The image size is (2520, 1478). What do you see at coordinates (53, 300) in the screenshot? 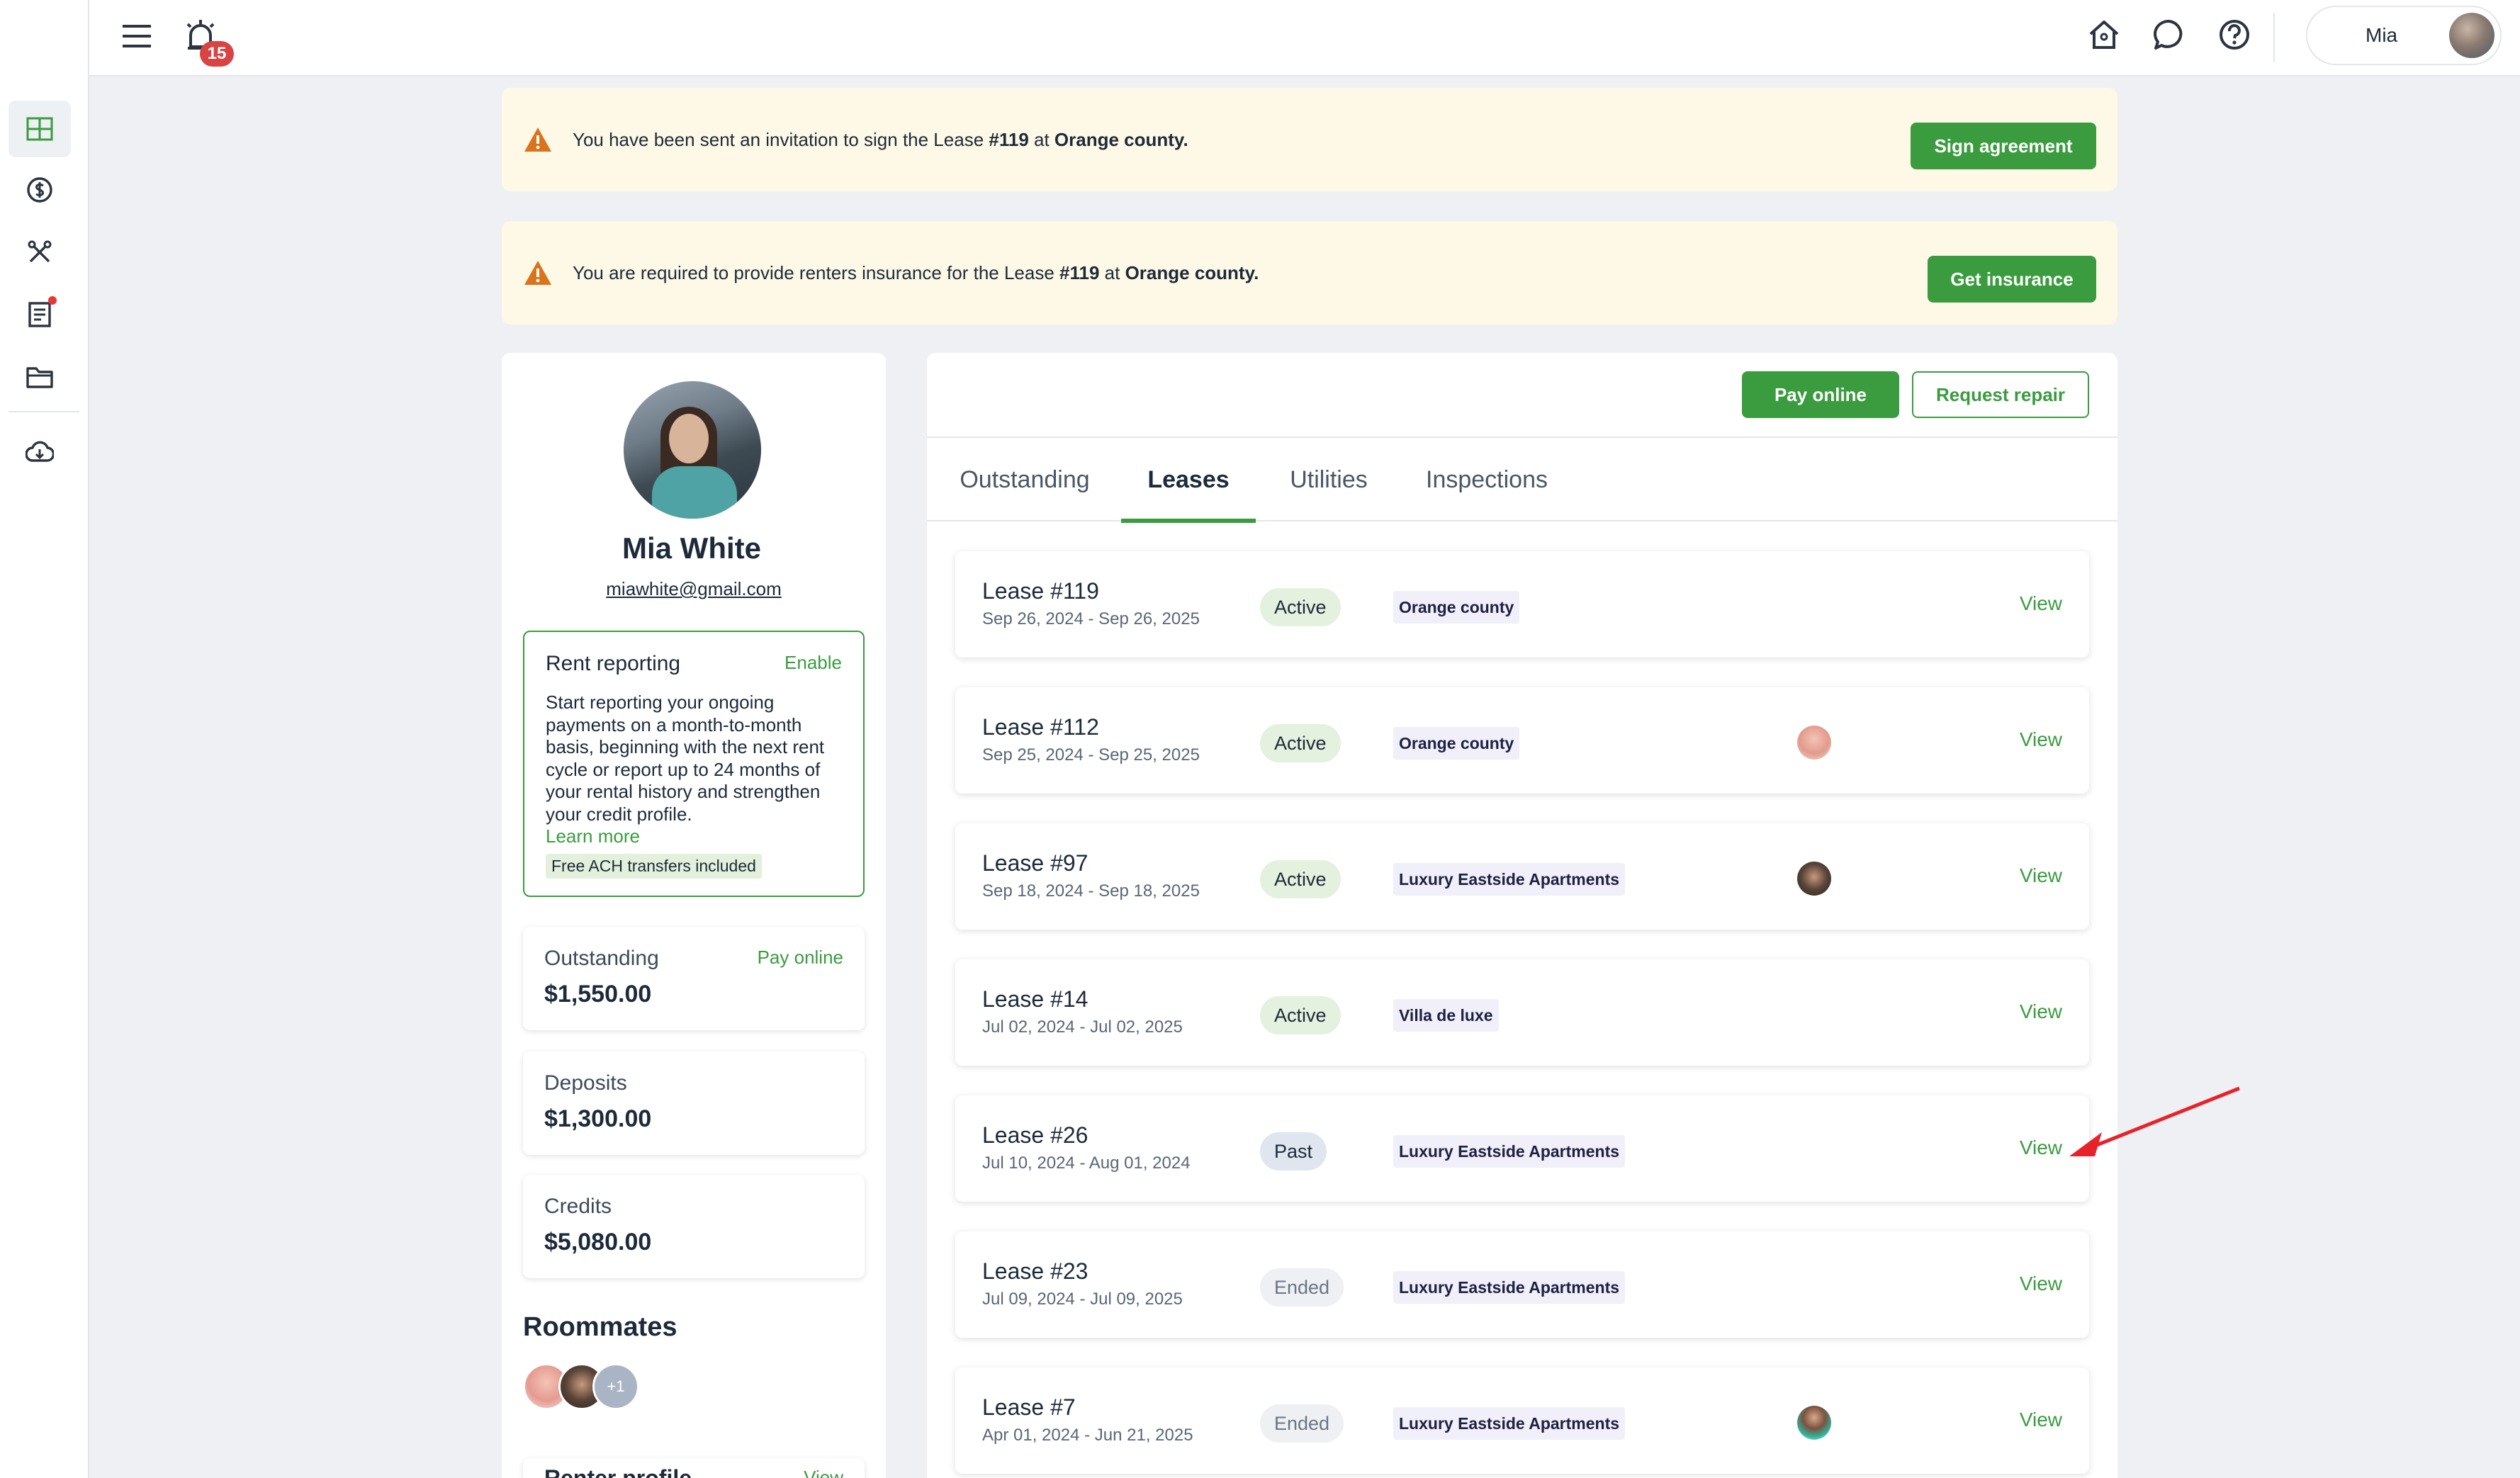
I see `unread-dot` at bounding box center [53, 300].